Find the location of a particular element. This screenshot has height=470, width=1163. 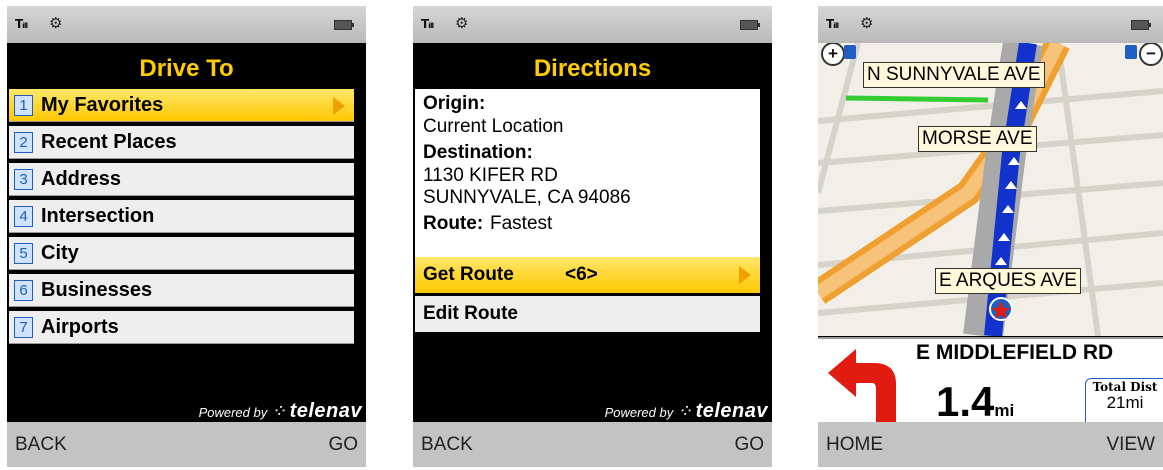

map-layer-icon-right is located at coordinates (1131, 52).